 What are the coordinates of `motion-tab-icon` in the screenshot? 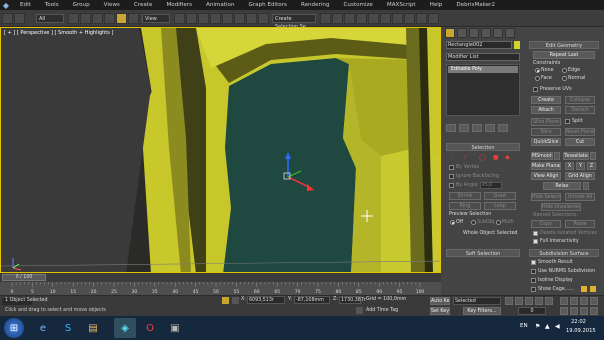 It's located at (486, 33).